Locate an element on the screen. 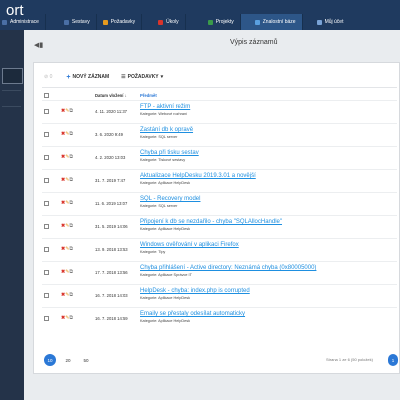 The width and height of the screenshot is (400, 400). row-date: 13. 9. 2018 13:53 is located at coordinates (111, 249).